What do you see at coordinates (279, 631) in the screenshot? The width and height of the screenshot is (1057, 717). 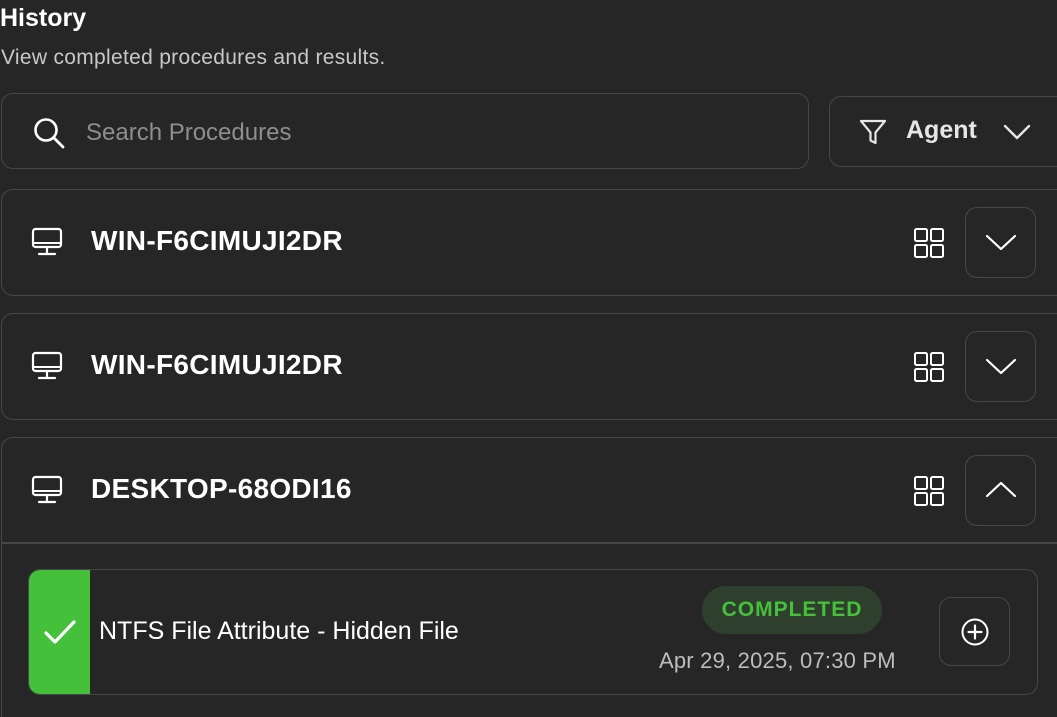 I see `procedure-name: NTFS File Attribute - Hidden File` at bounding box center [279, 631].